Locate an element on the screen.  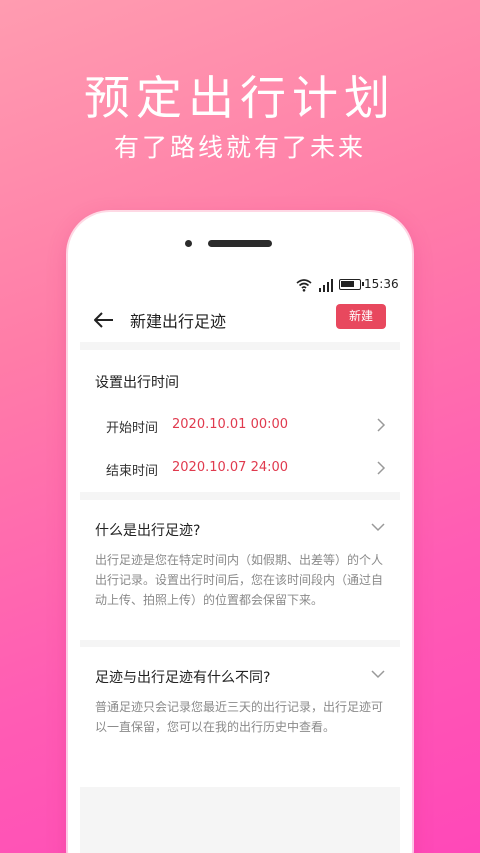
end-time-value: 2020.10.07 24:00 is located at coordinates (230, 467).